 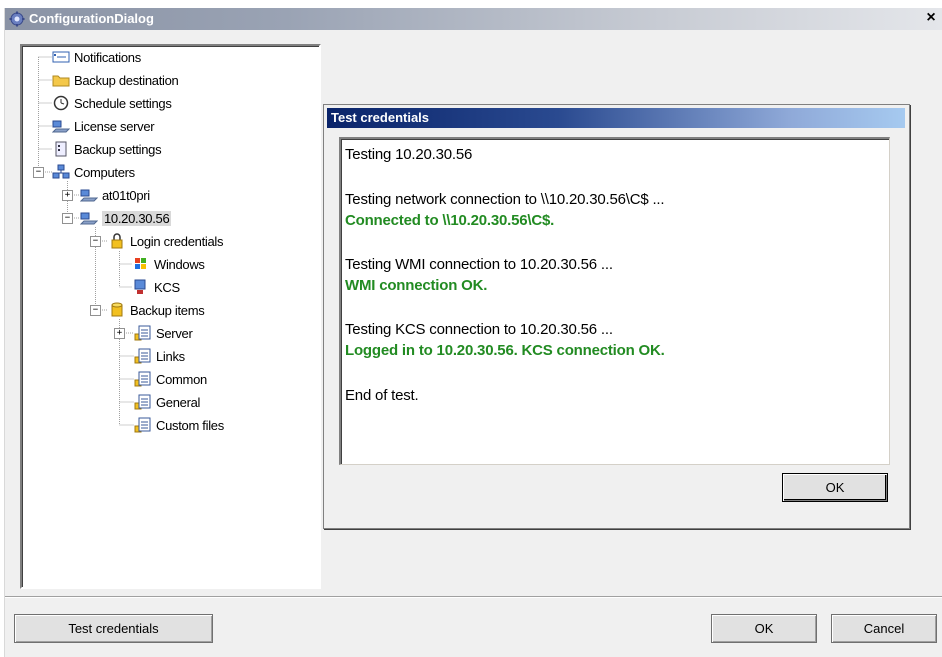 I want to click on settings-document-icon, so click(x=61, y=149).